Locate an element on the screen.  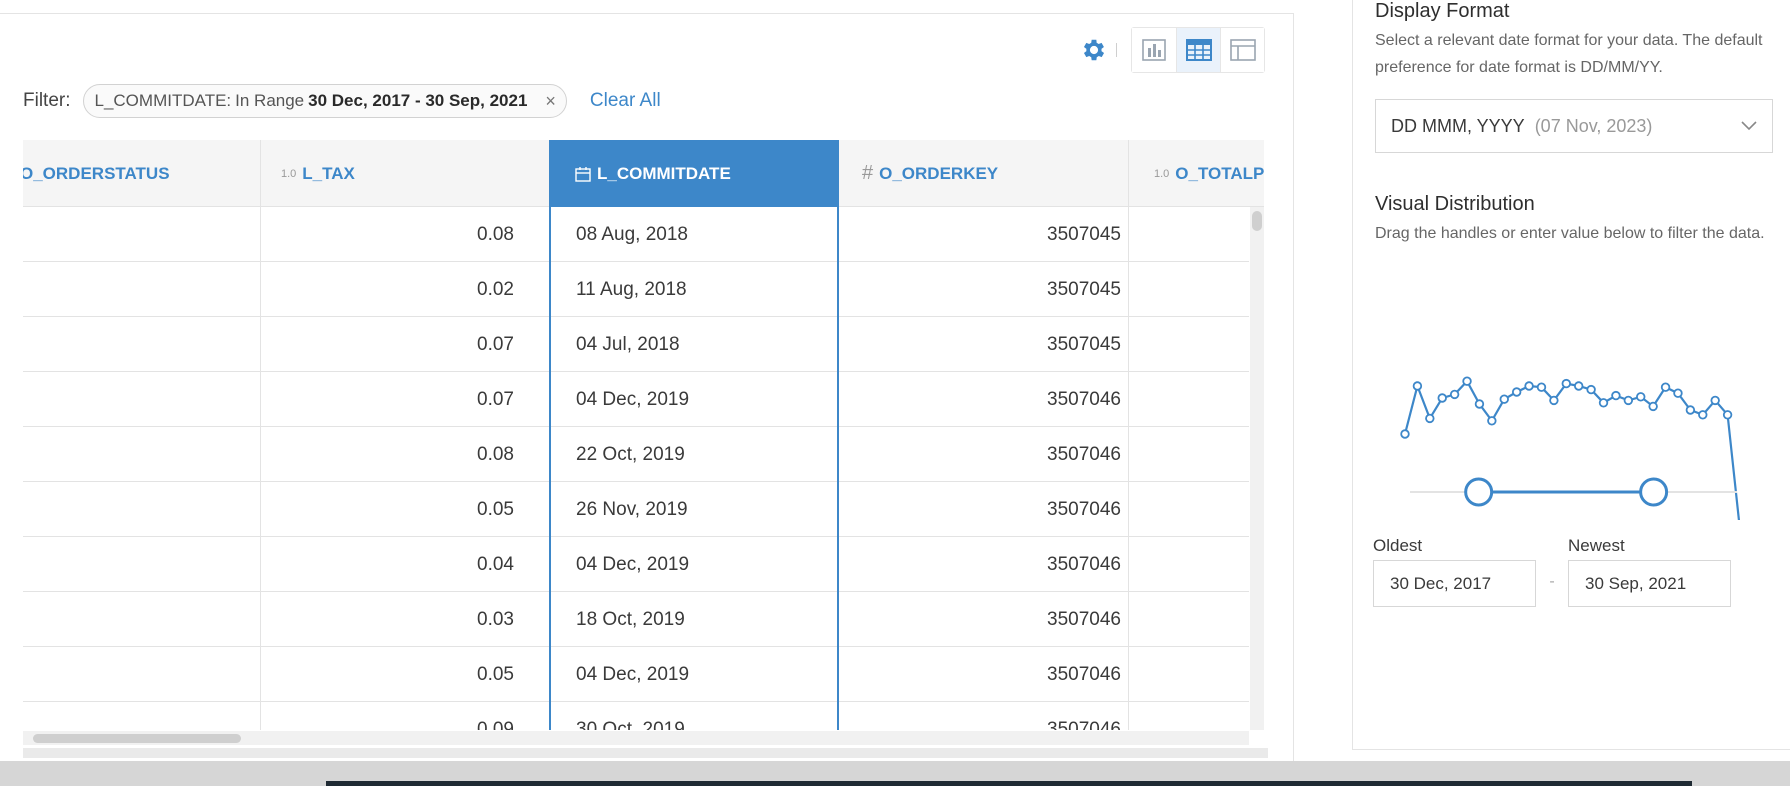
column-header-label: O_ORDERSTATUS is located at coordinates (96, 173).